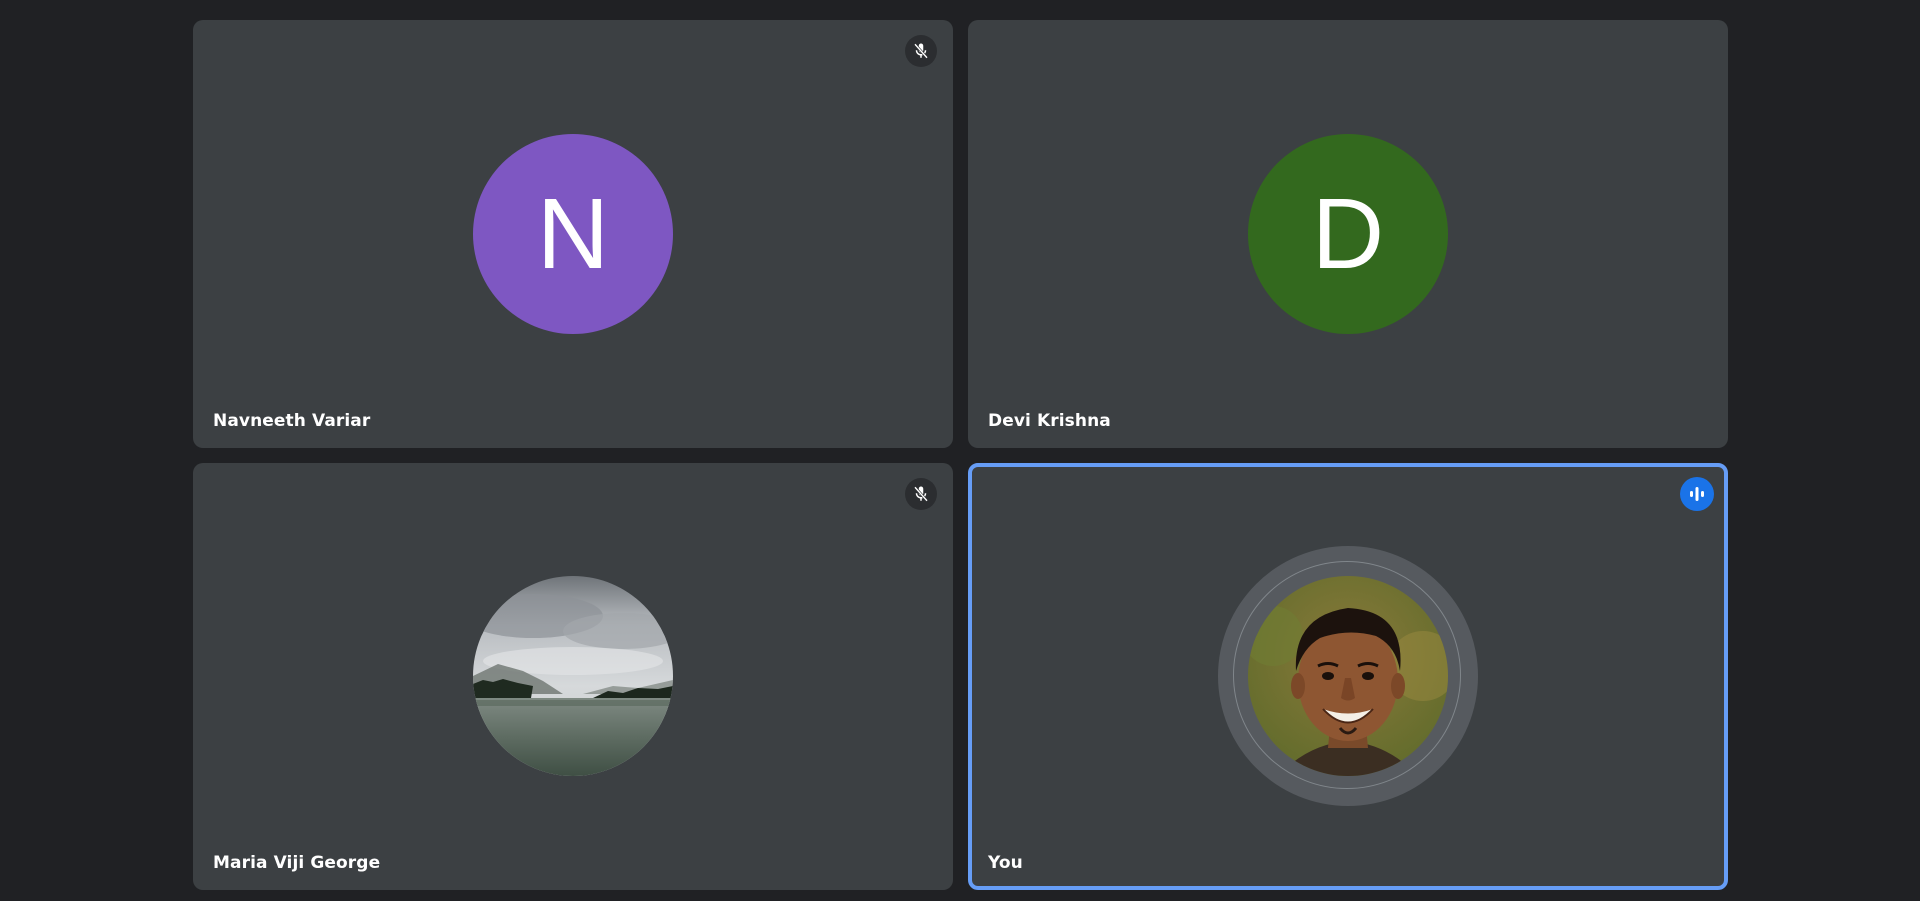 Image resolution: width=1920 pixels, height=901 pixels. What do you see at coordinates (1697, 494) in the screenshot?
I see `audio-level-icon` at bounding box center [1697, 494].